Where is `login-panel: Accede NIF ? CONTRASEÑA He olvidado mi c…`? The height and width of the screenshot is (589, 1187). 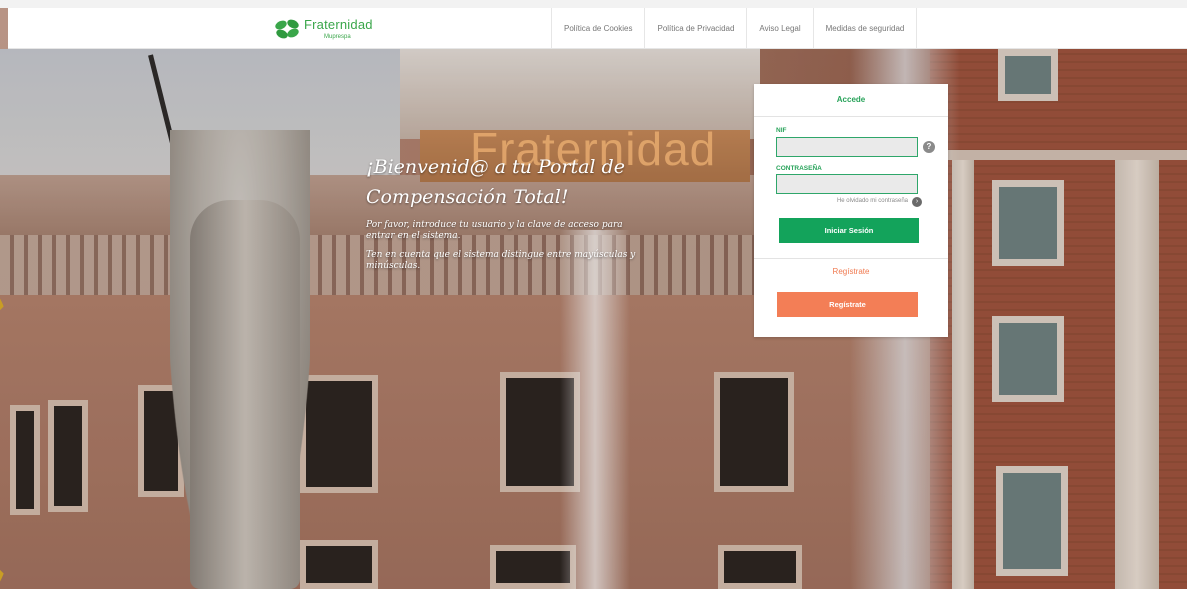 login-panel: Accede NIF ? CONTRASEÑA He olvidado mi c… is located at coordinates (851, 210).